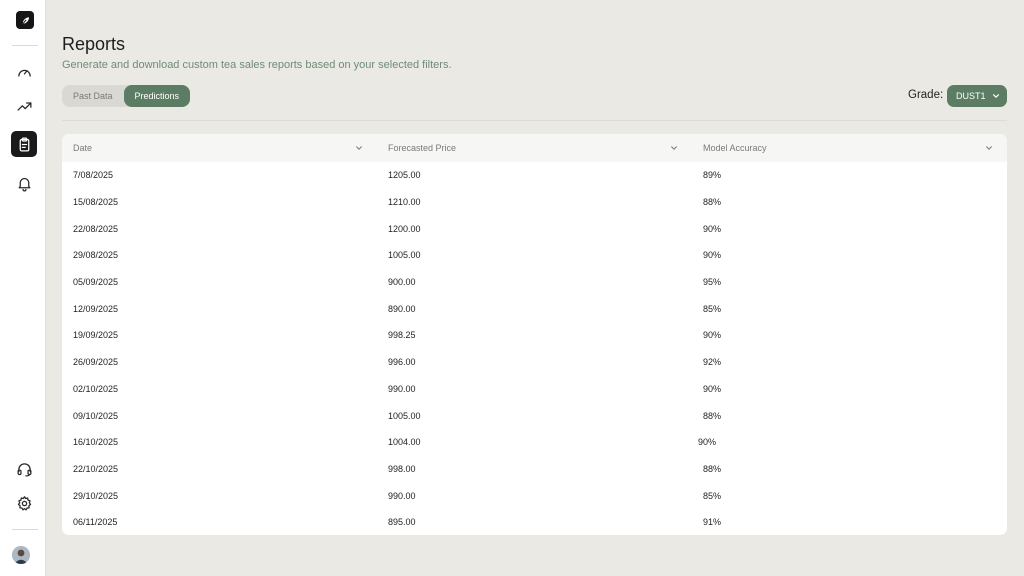 This screenshot has height=576, width=1024. I want to click on table-row: 09/10/2025 1005.00 88%, so click(534, 415).